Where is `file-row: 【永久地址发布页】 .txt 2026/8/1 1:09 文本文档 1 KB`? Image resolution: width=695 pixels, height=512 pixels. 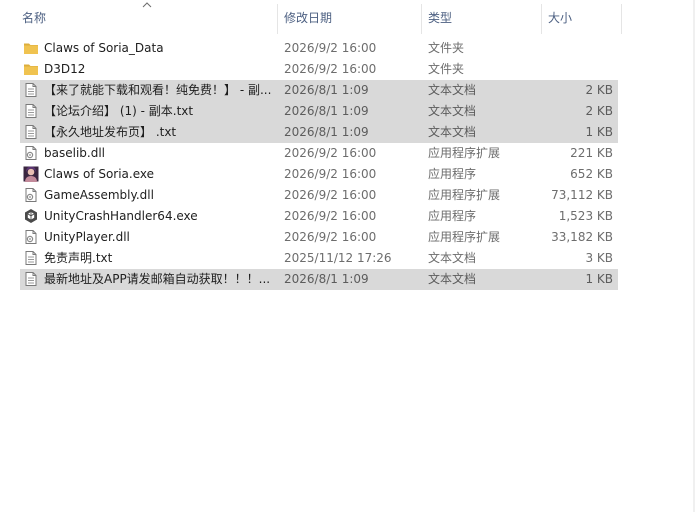 file-row: 【永久地址发布页】 .txt 2026/8/1 1:09 文本文档 1 KB is located at coordinates (319, 132).